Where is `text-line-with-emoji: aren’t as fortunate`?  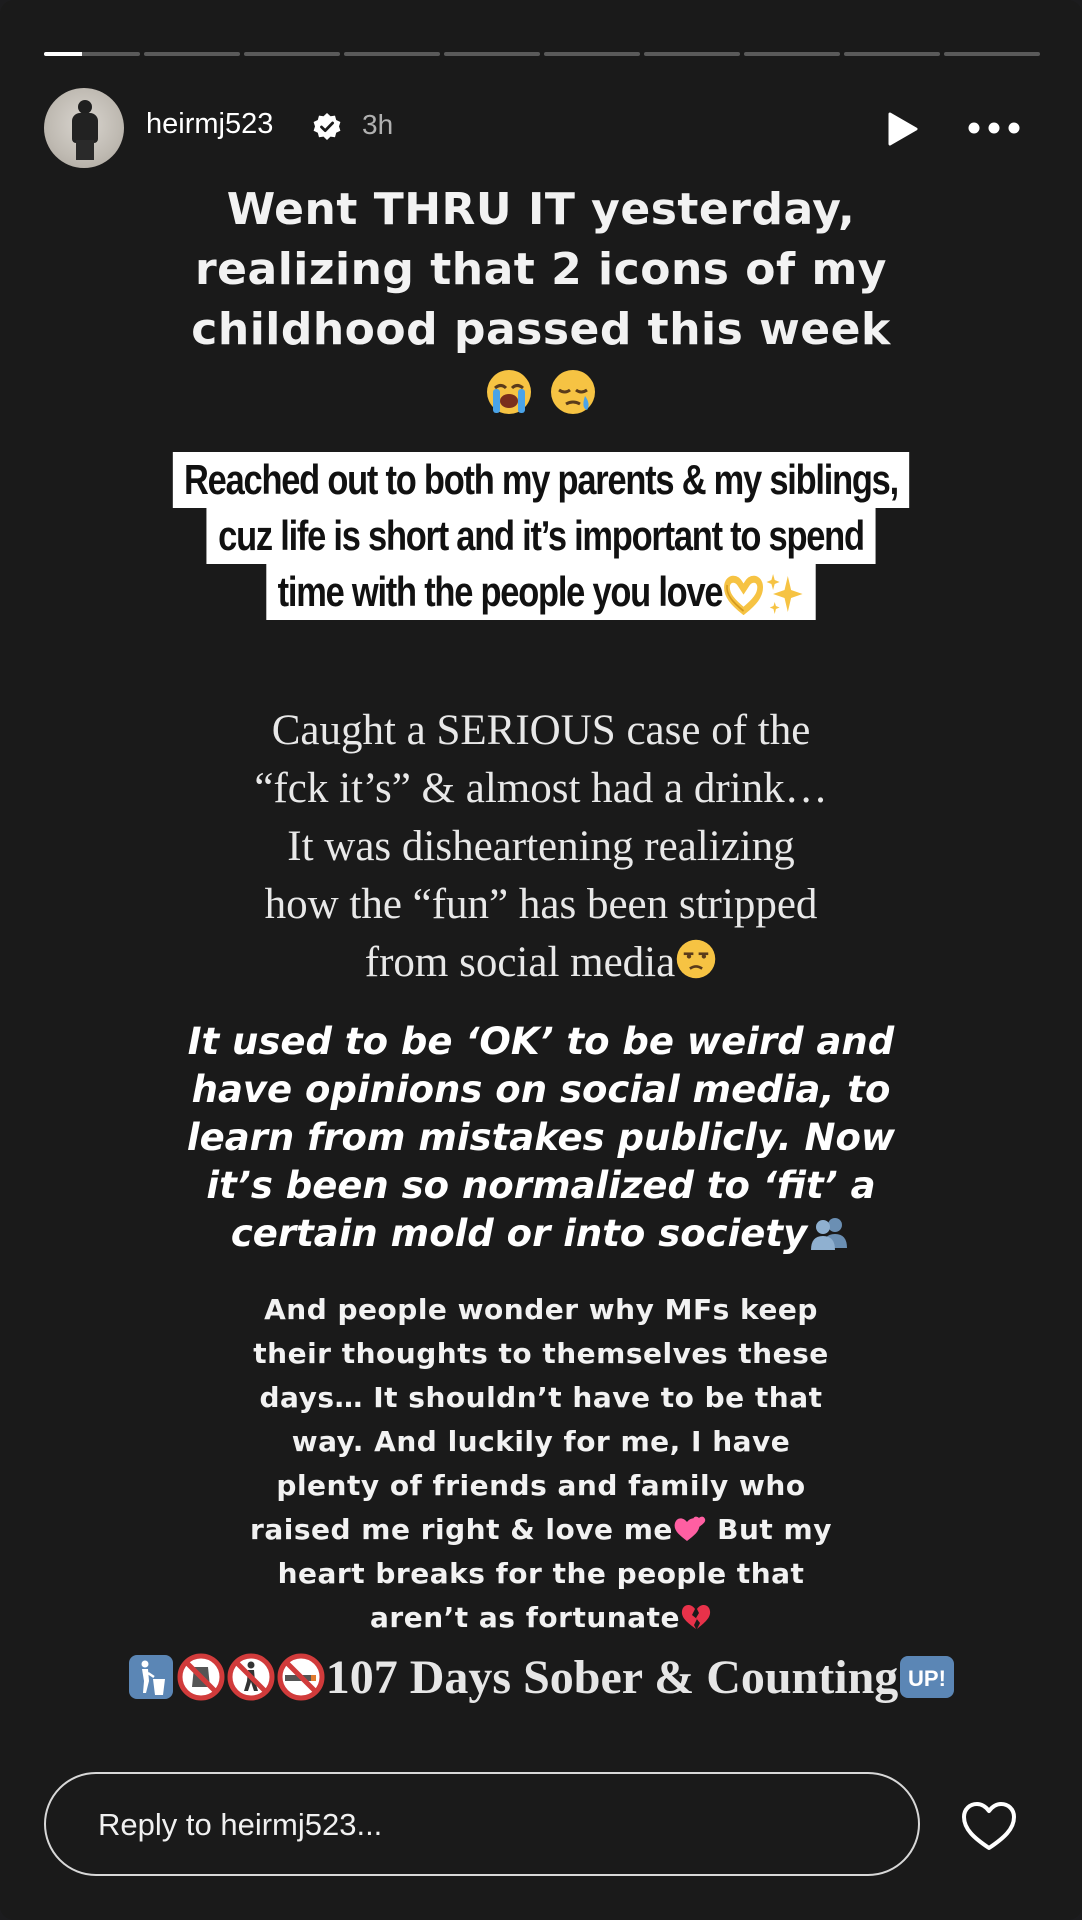
text-line-with-emoji: aren’t as fortunate is located at coordinates (541, 1618).